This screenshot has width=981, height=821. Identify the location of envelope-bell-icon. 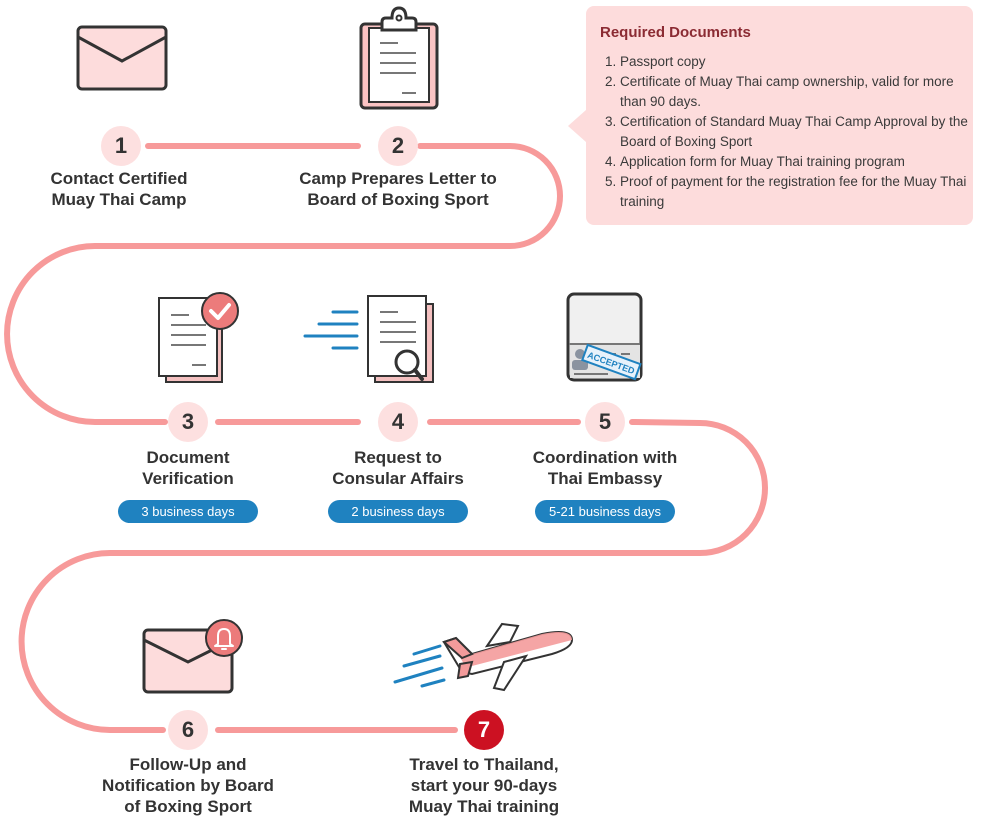
(192, 656).